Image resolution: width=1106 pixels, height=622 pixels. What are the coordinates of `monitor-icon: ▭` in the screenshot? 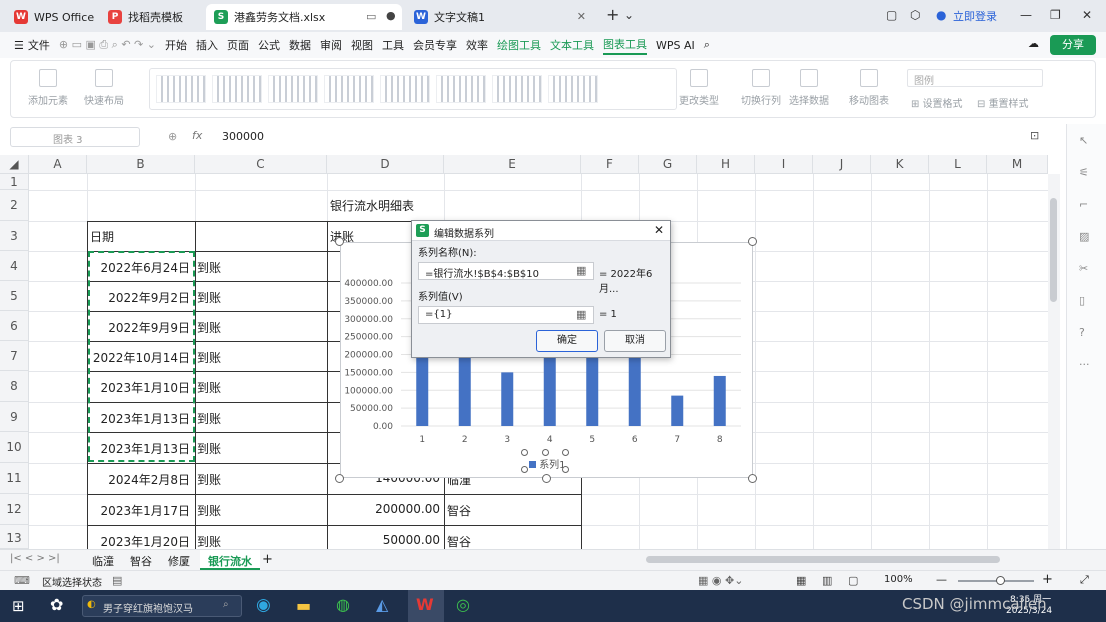 It's located at (371, 16).